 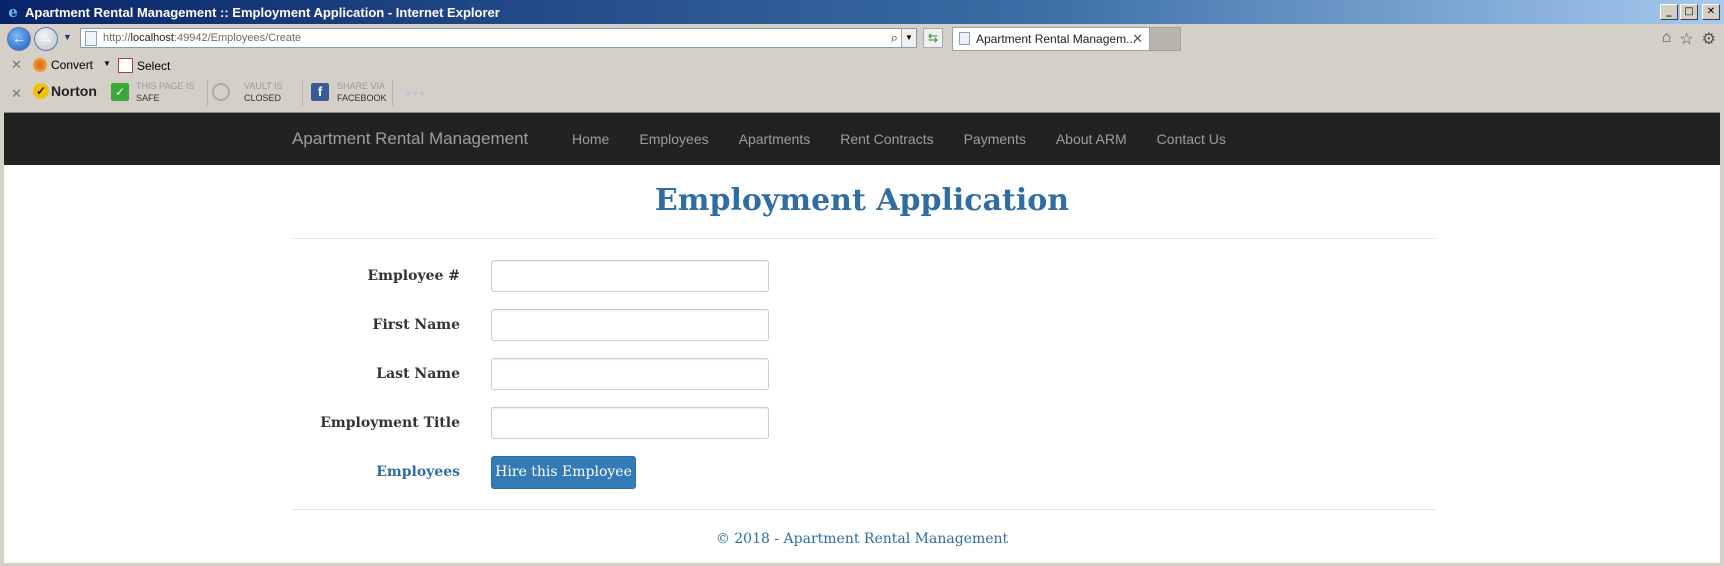 I want to click on url-text: http://localhost:49942/Employees/Create, so click(x=202, y=38).